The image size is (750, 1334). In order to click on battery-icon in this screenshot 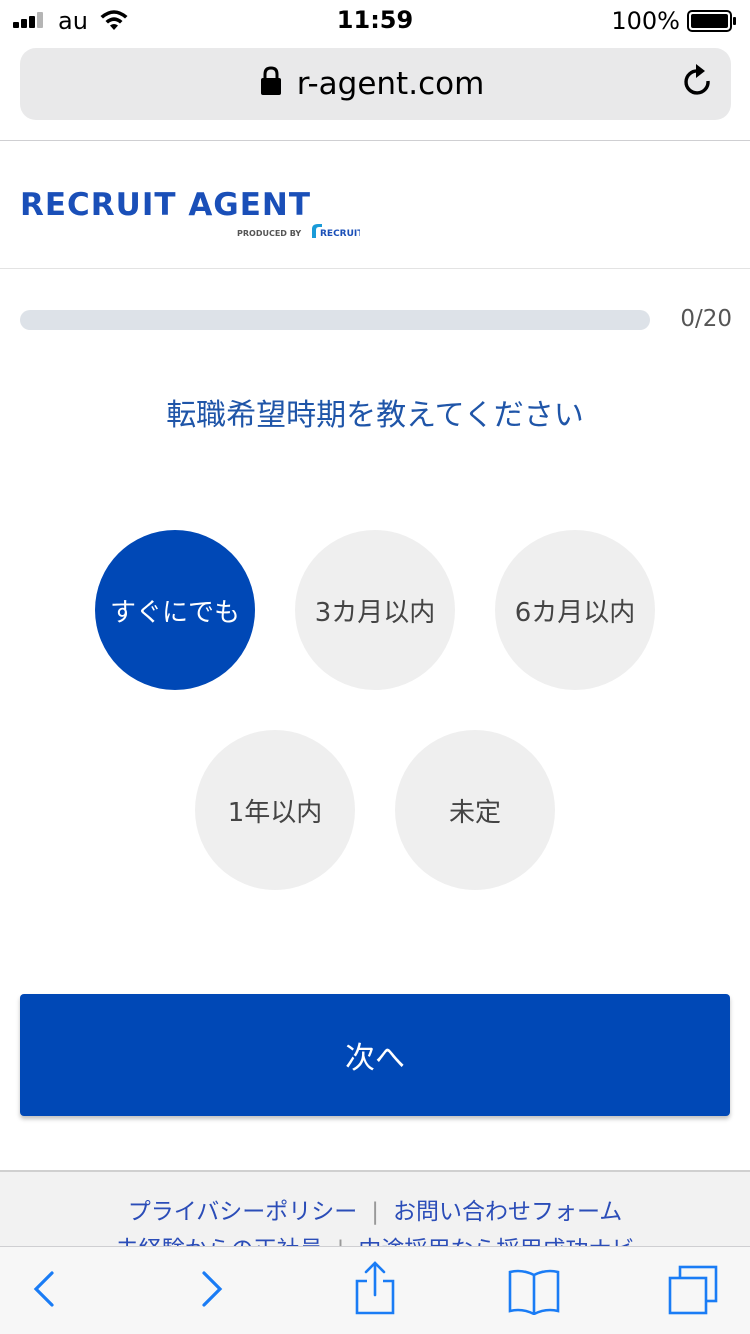, I will do `click(711, 21)`.